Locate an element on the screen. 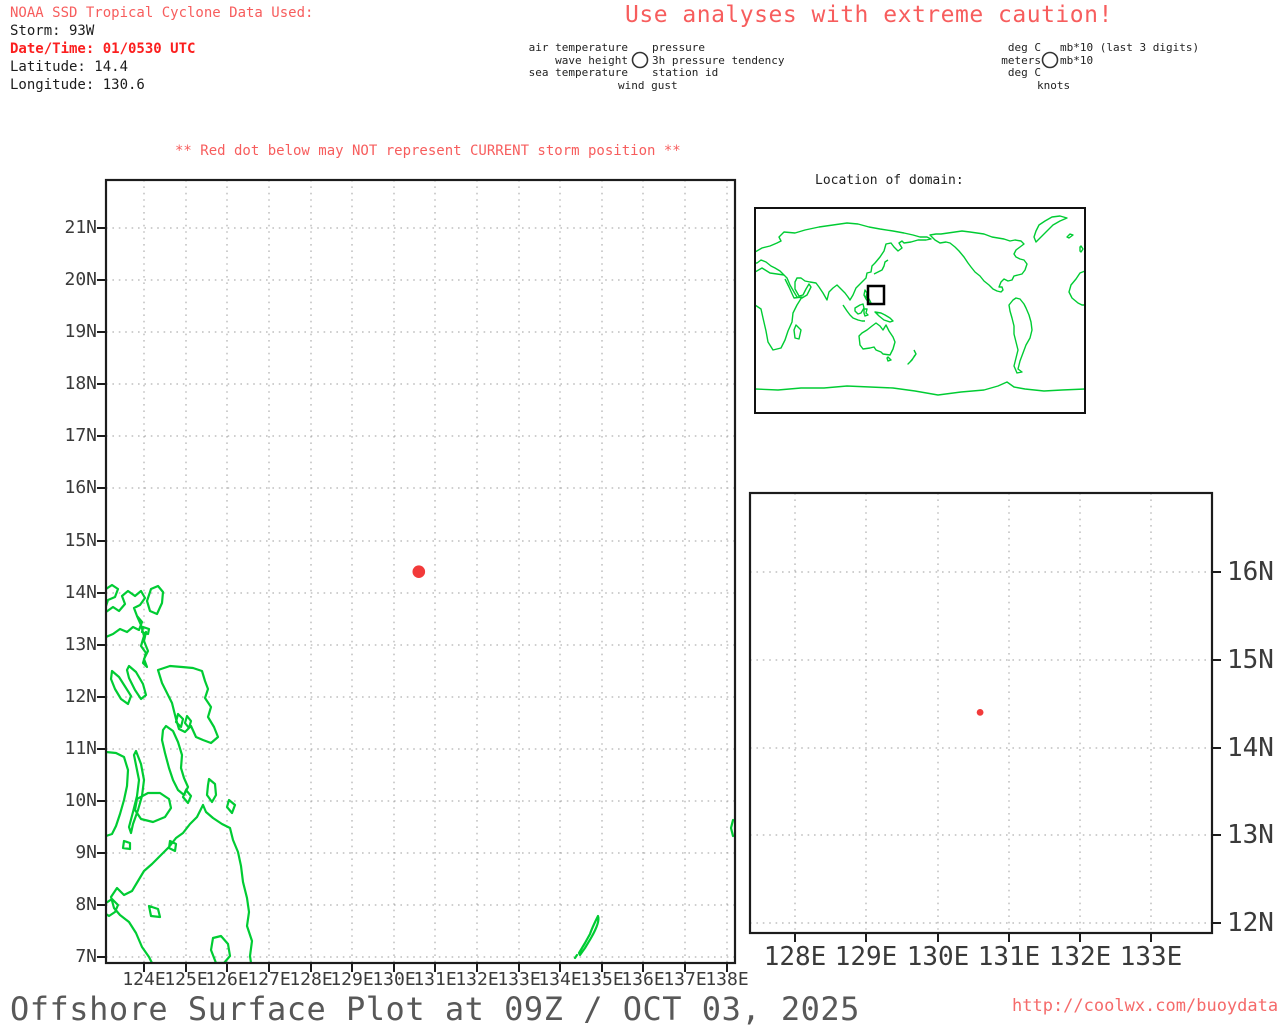  x-tick-label: 138E is located at coordinates (727, 979).